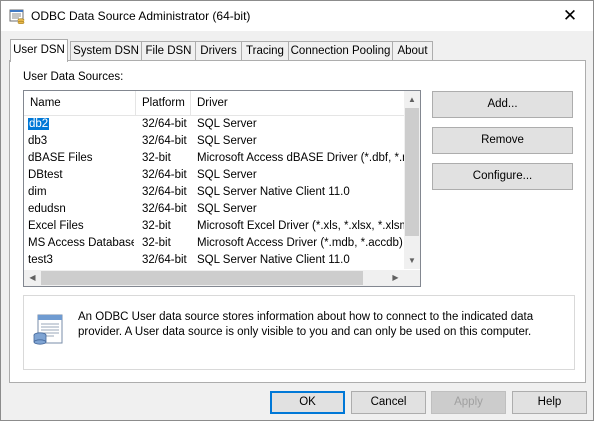  What do you see at coordinates (141, 16) in the screenshot?
I see `window-title: ODBC Data Source Administrator (64-bit)` at bounding box center [141, 16].